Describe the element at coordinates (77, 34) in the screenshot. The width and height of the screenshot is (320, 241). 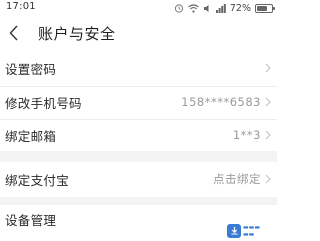
I see `page-title: 账户与安全` at that location.